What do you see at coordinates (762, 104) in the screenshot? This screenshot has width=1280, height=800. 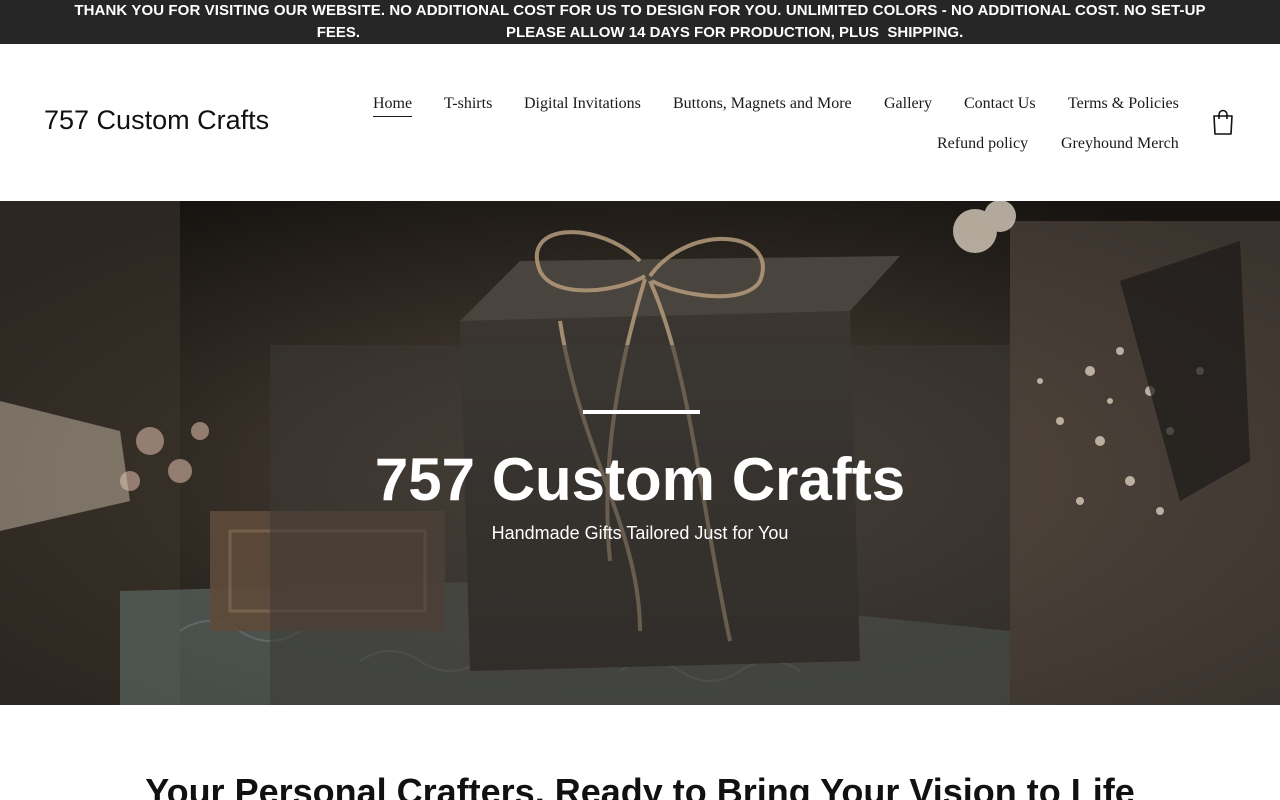 I see `nav-buttons-magnets: Buttons, Magnets and More` at bounding box center [762, 104].